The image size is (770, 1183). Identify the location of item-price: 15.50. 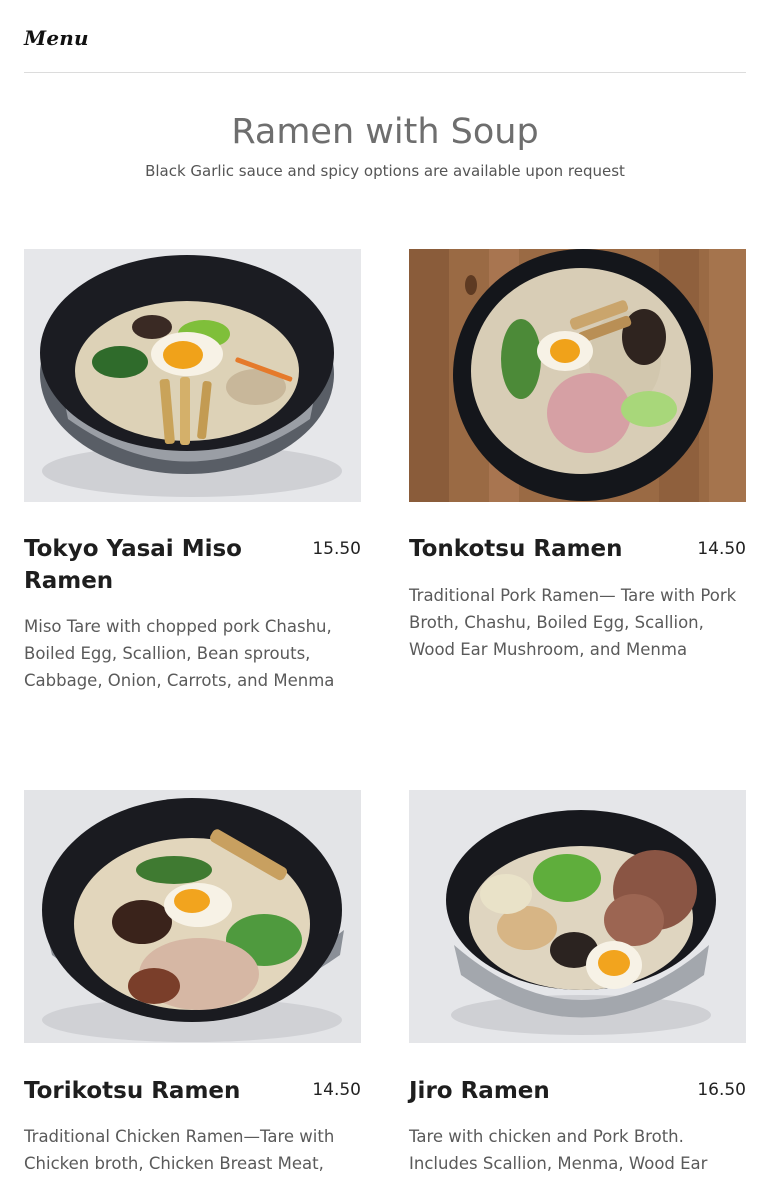
(336, 549).